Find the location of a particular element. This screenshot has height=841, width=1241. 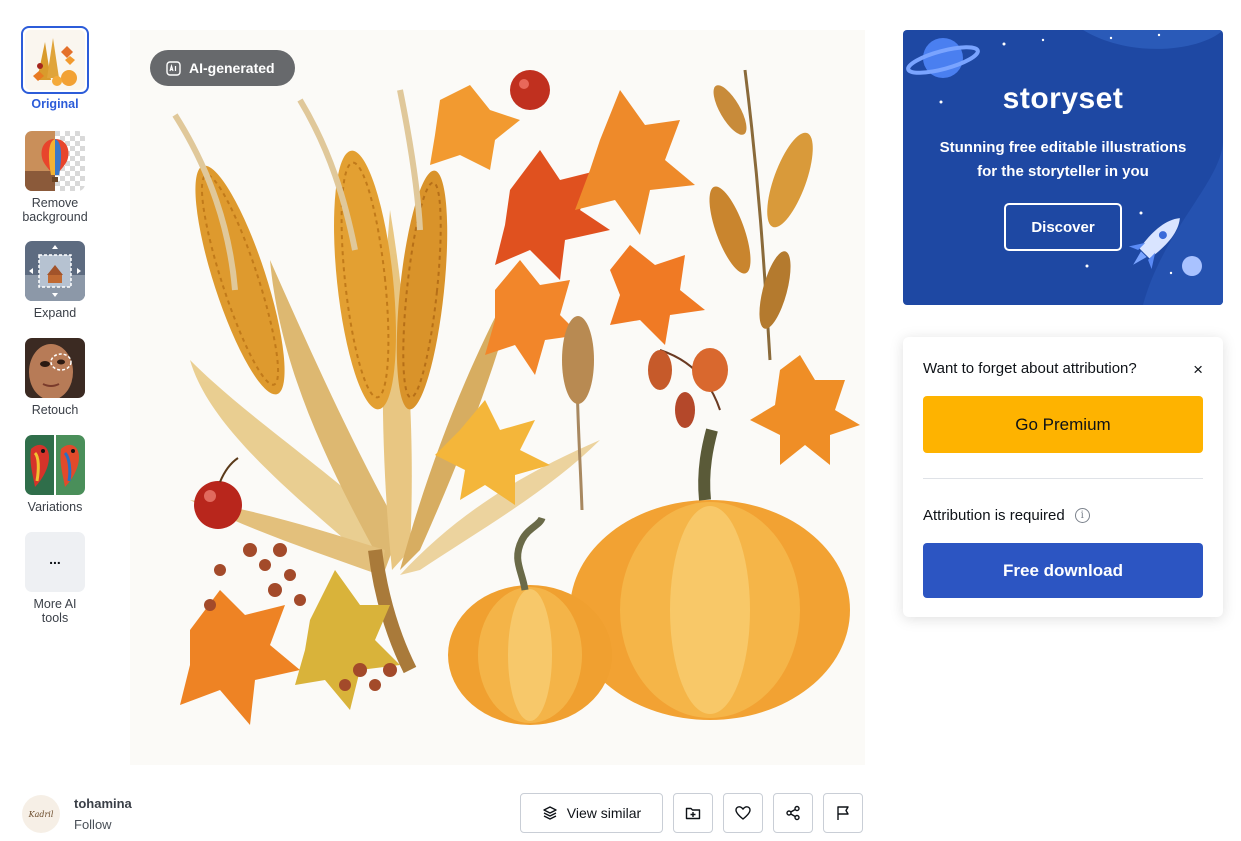

attribution-required-label: Attribution is required is located at coordinates (994, 515).